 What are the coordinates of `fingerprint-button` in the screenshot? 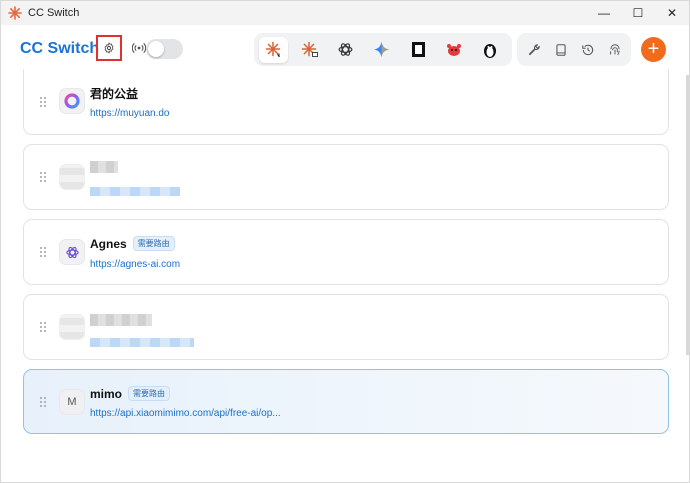 It's located at (615, 50).